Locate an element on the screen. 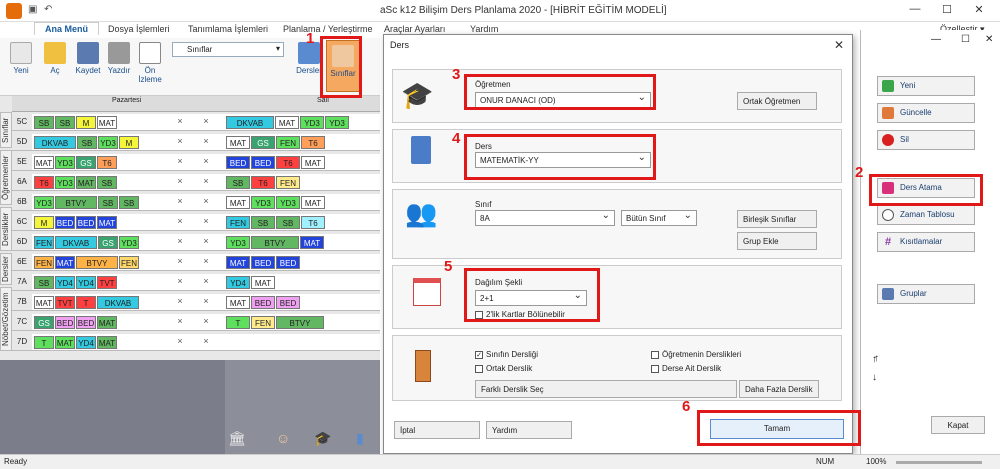  tab-dosya: Dosya İşlemleri is located at coordinates (139, 29).